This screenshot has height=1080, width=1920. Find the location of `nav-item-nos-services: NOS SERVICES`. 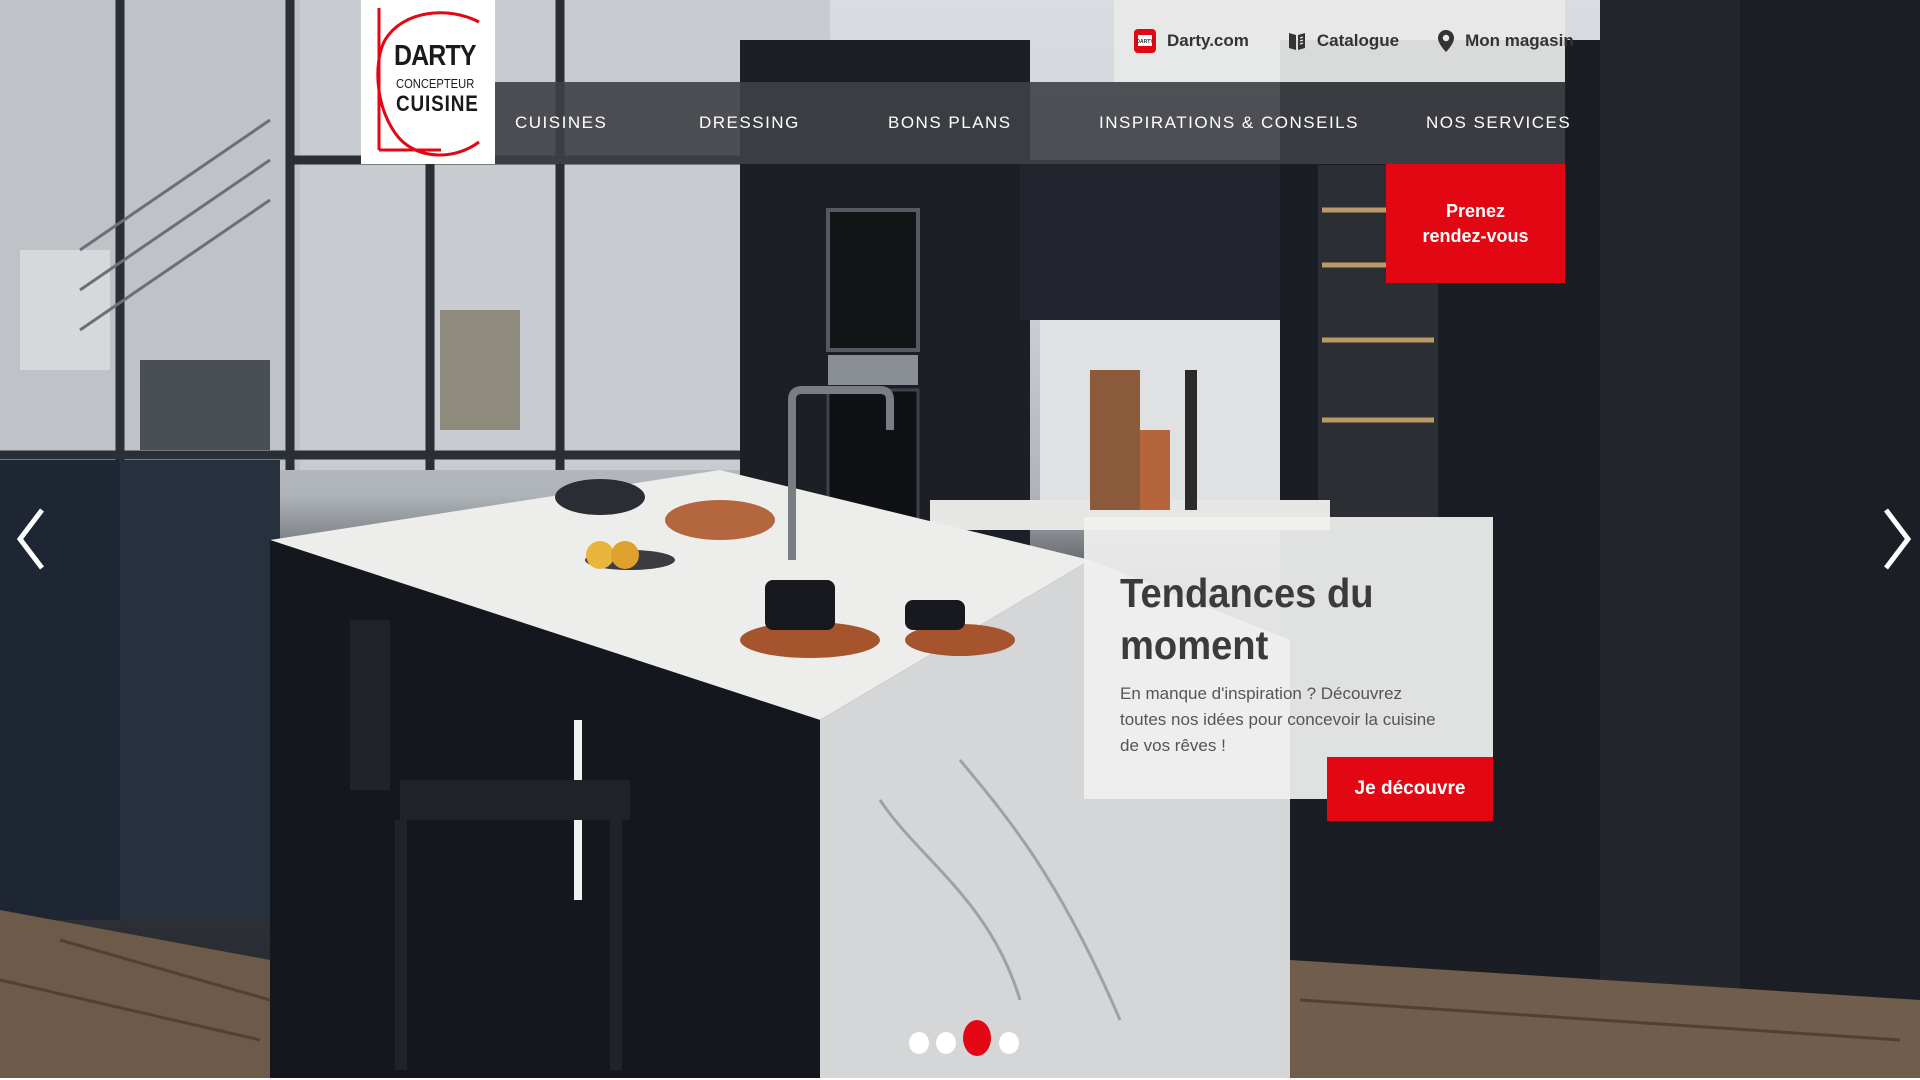

nav-item-nos-services: NOS SERVICES is located at coordinates (1498, 123).